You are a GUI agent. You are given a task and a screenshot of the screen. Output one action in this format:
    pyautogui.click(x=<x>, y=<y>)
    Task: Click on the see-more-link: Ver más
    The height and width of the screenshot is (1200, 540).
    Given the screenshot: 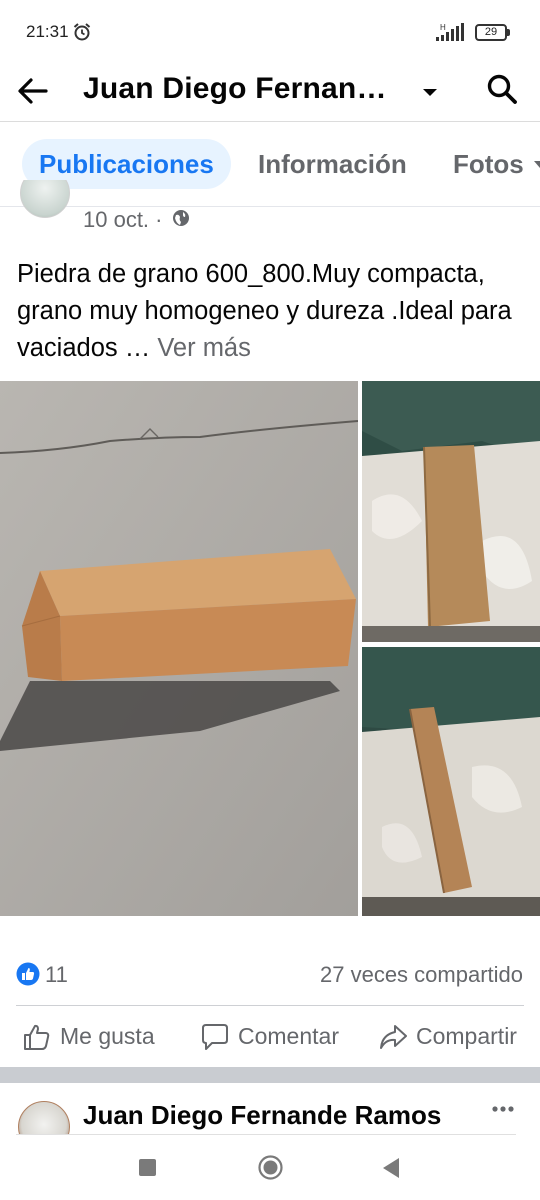 What is the action you would take?
    pyautogui.click(x=204, y=348)
    